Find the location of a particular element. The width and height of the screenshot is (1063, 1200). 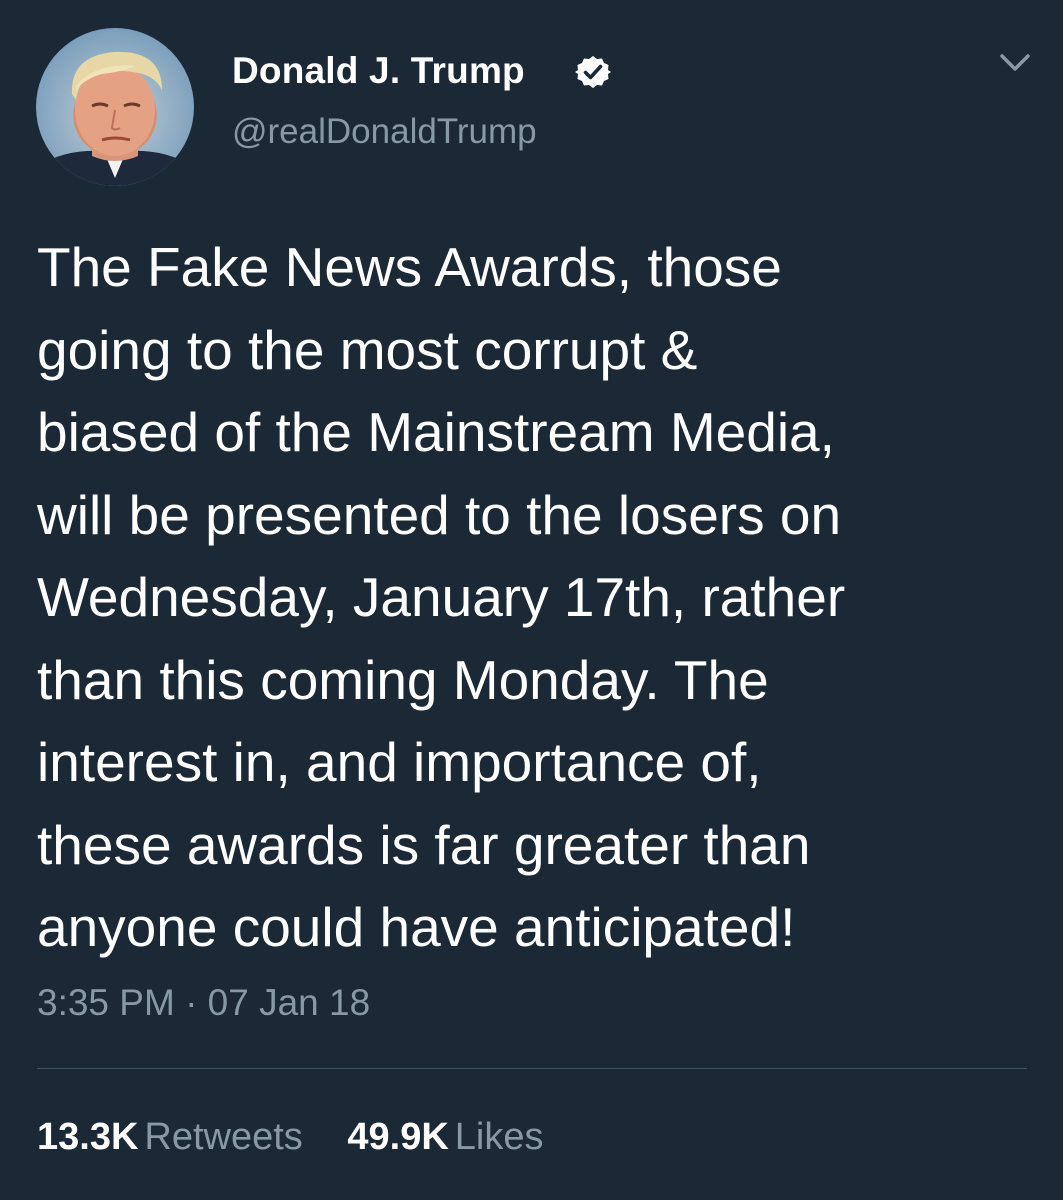

chevron-down-icon is located at coordinates (1015, 63).